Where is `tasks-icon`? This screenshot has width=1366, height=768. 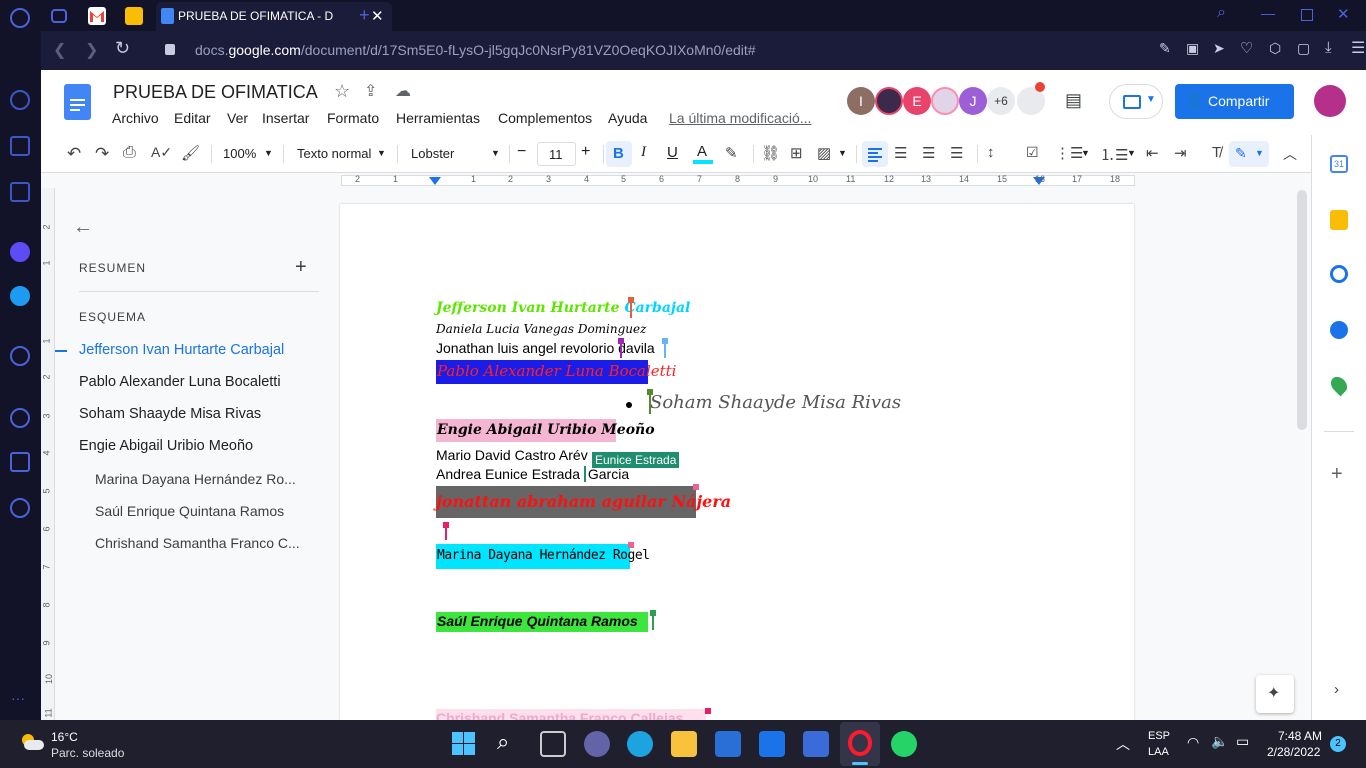
tasks-icon is located at coordinates (1339, 274).